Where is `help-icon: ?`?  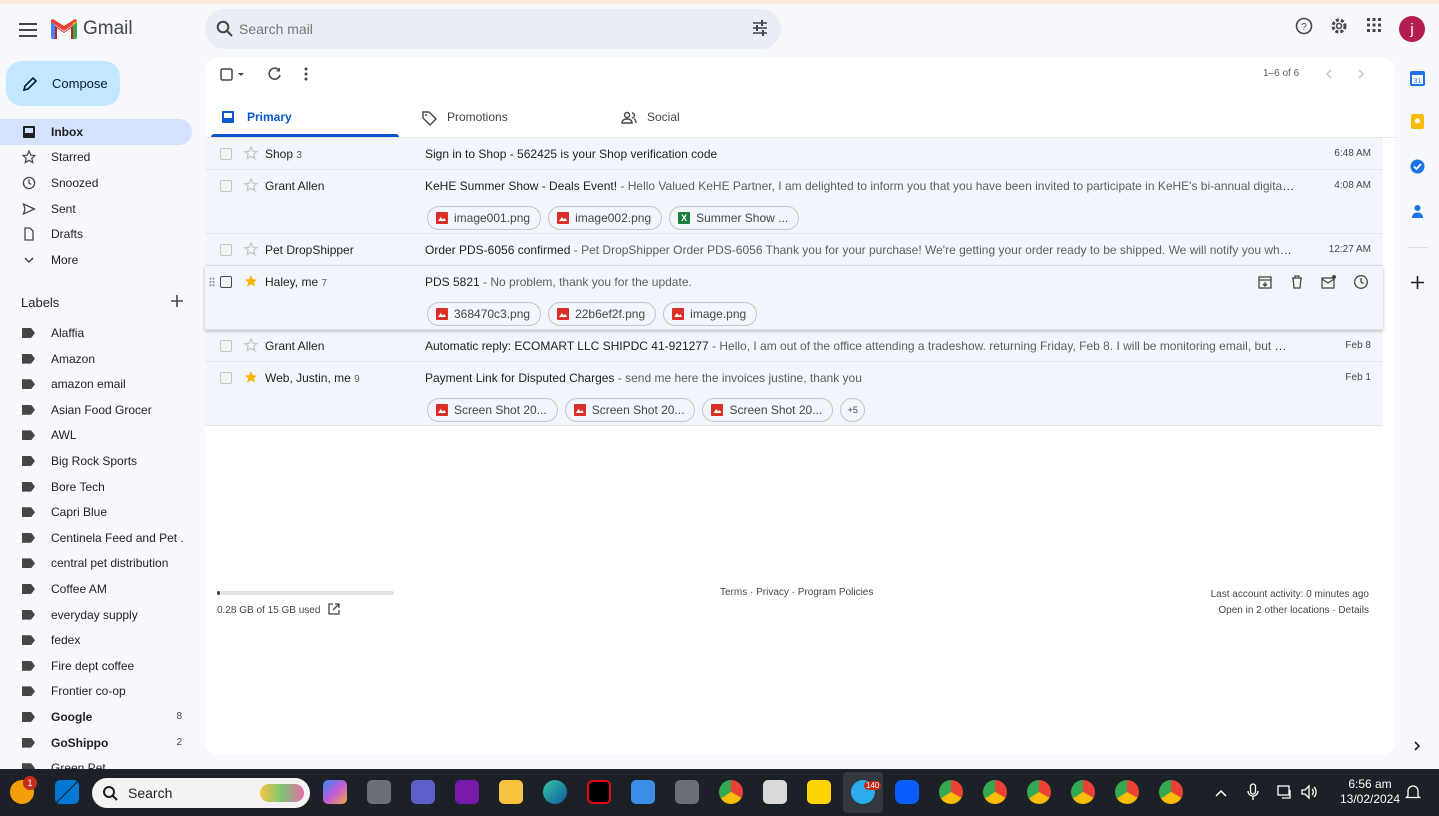
help-icon: ? is located at coordinates (1304, 26).